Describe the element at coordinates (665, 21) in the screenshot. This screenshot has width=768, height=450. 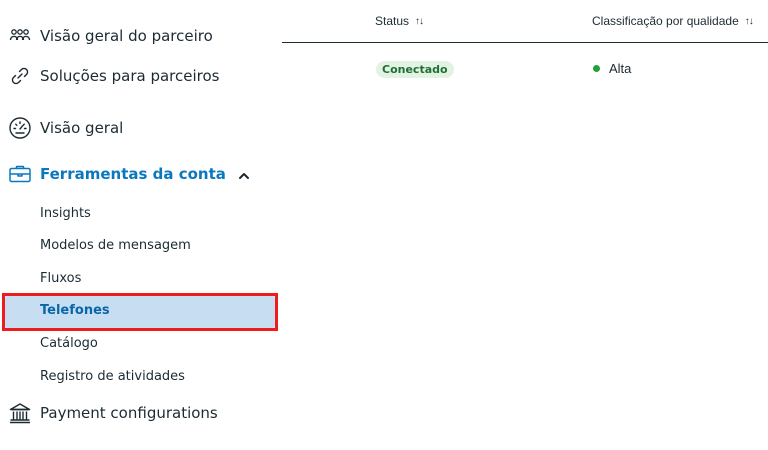
I see `column-header-label: Classificação por qualidade` at that location.